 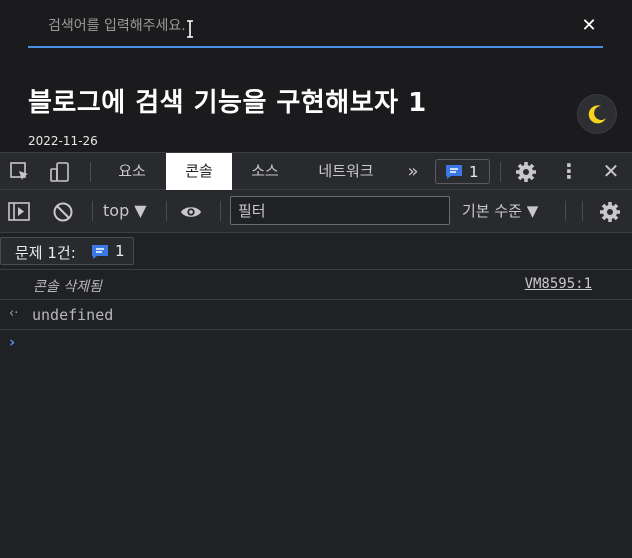 What do you see at coordinates (526, 172) in the screenshot?
I see `settings-gear-icon` at bounding box center [526, 172].